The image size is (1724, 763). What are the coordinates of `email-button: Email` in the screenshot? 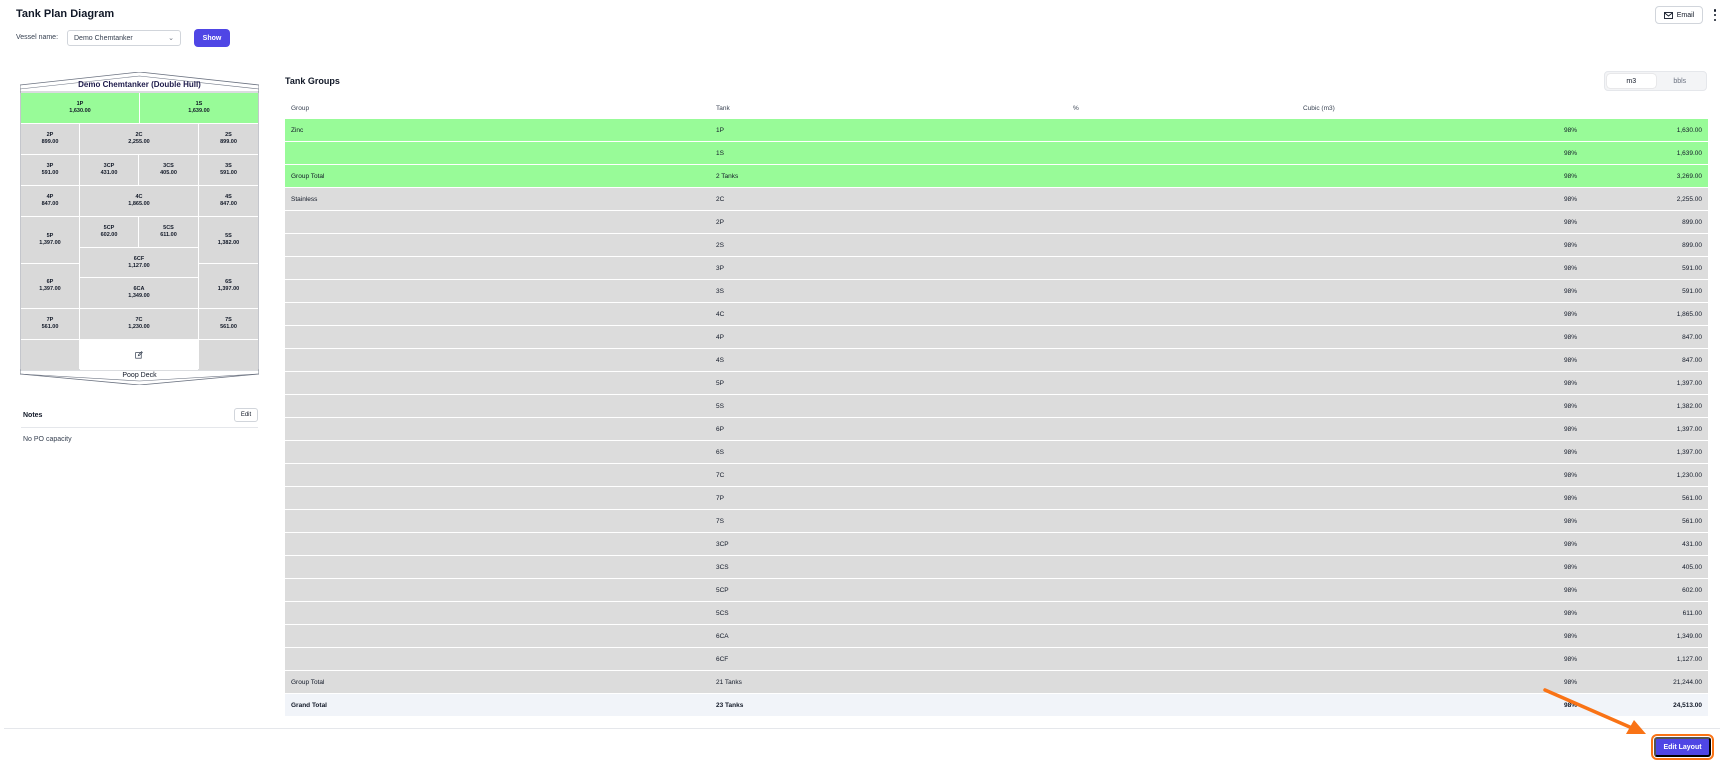 It's located at (1679, 15).